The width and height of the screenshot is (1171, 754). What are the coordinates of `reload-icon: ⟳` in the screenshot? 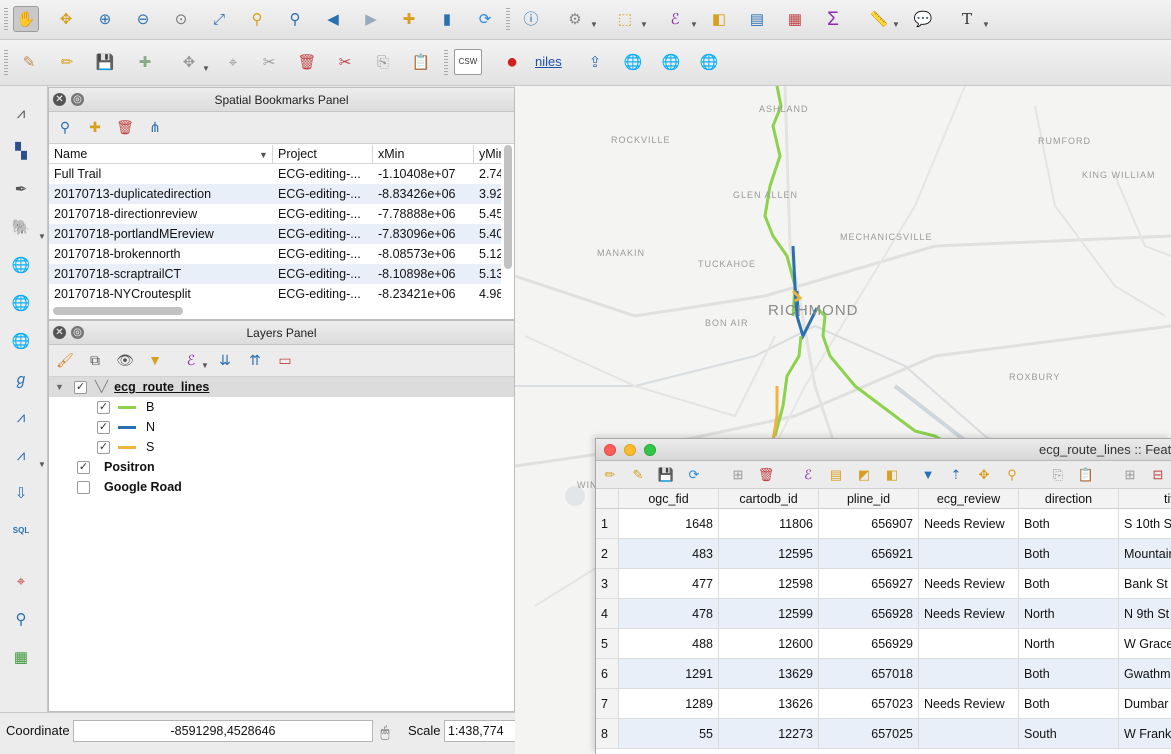 It's located at (694, 474).